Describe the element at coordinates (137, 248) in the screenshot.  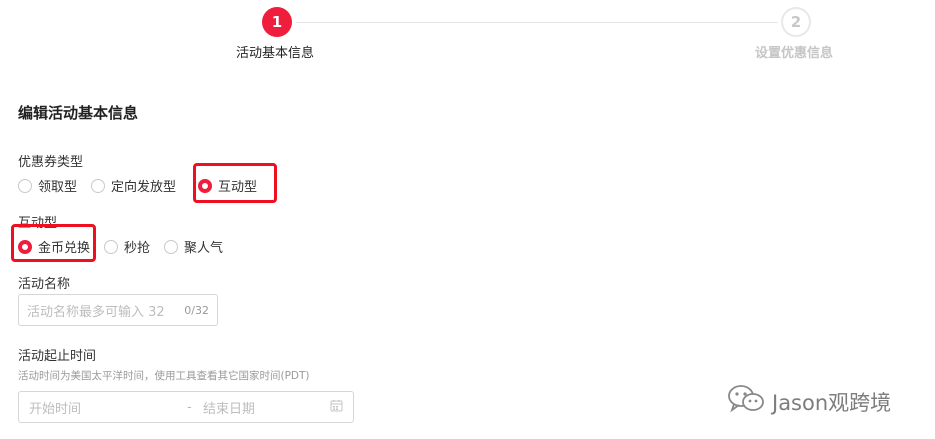
I see `radio-label: 秒抢` at that location.